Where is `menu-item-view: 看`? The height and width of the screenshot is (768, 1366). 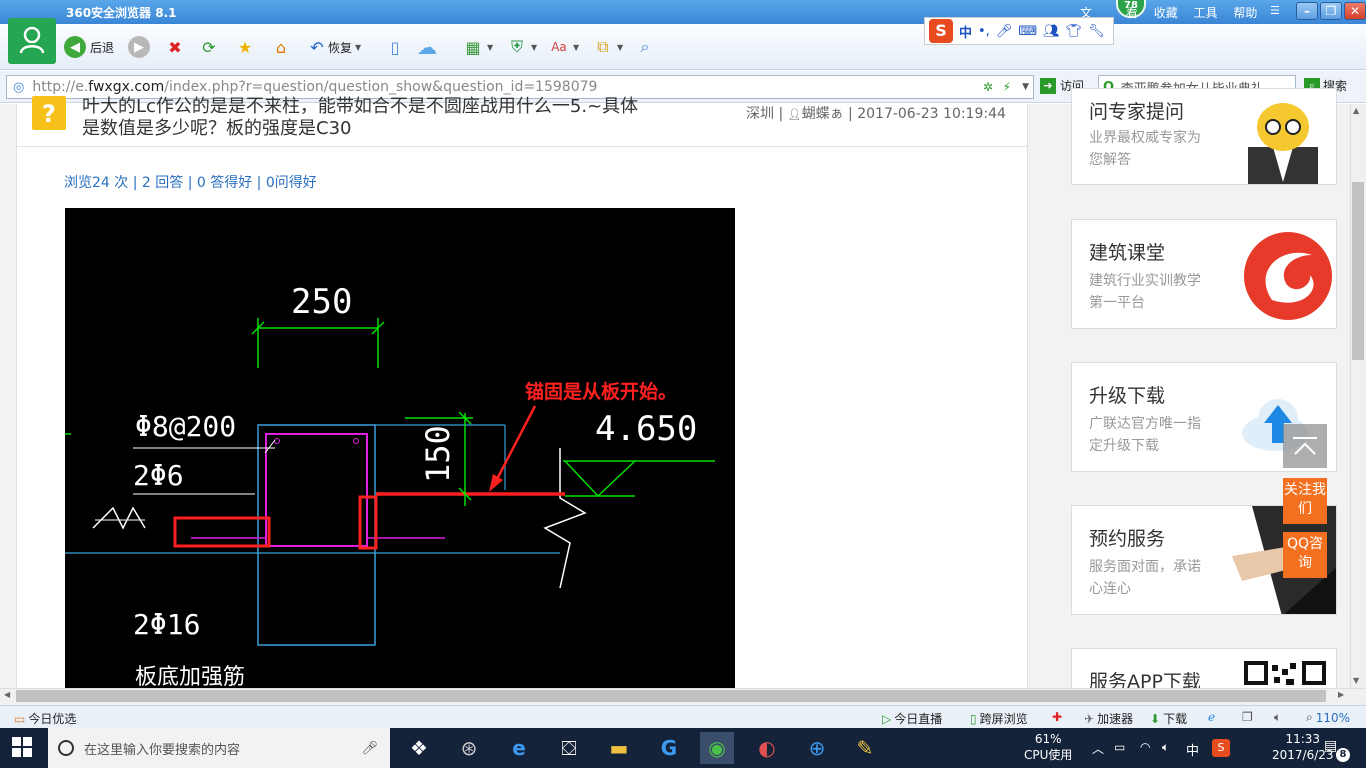 menu-item-view: 看 is located at coordinates (1132, 13).